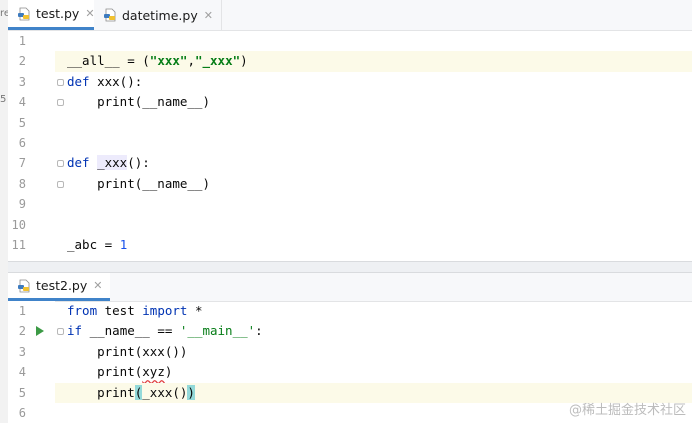 The image size is (692, 423). What do you see at coordinates (18, 245) in the screenshot?
I see `line-number: 11` at bounding box center [18, 245].